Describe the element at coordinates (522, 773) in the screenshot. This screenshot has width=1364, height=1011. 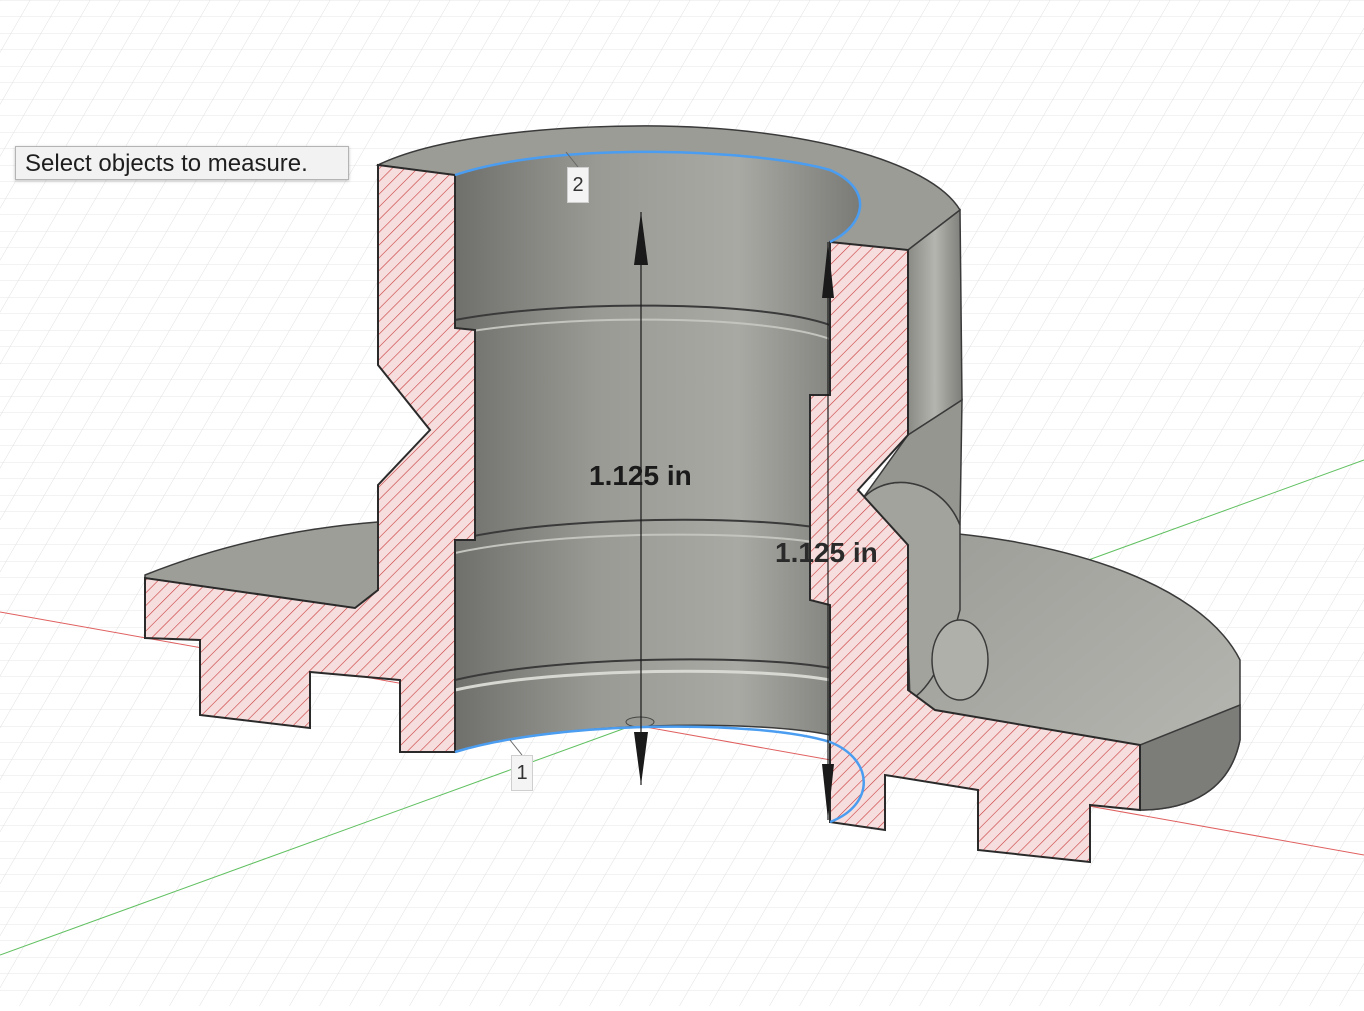
I see `point-label-1: 1` at that location.